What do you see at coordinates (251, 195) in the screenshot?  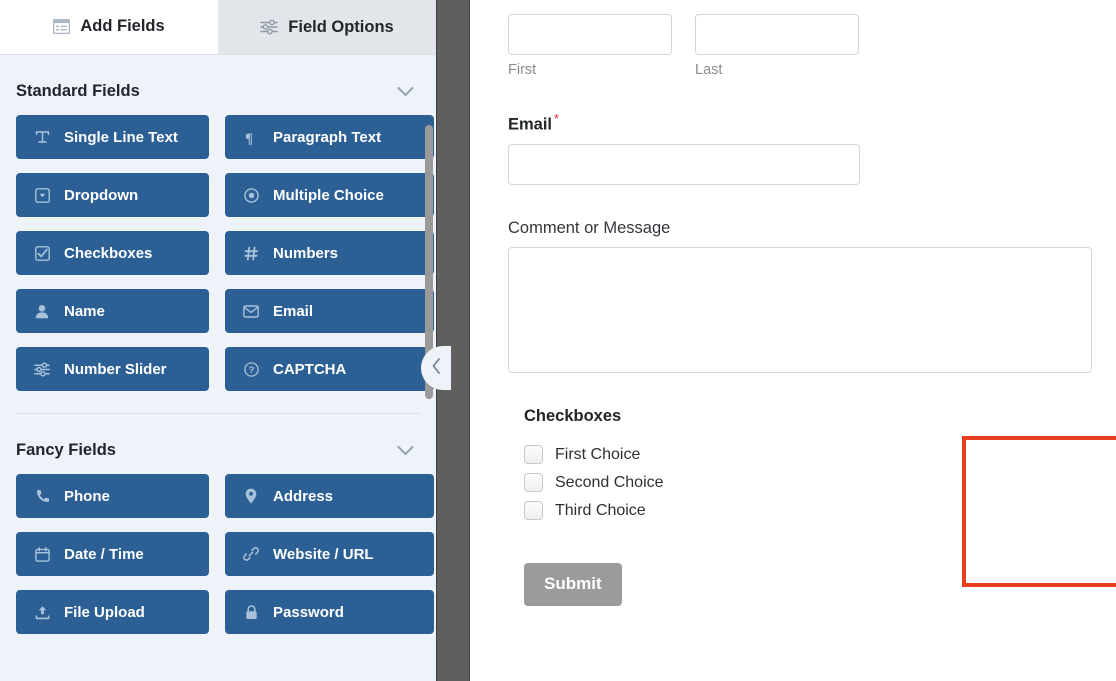 I see `radio-icon` at bounding box center [251, 195].